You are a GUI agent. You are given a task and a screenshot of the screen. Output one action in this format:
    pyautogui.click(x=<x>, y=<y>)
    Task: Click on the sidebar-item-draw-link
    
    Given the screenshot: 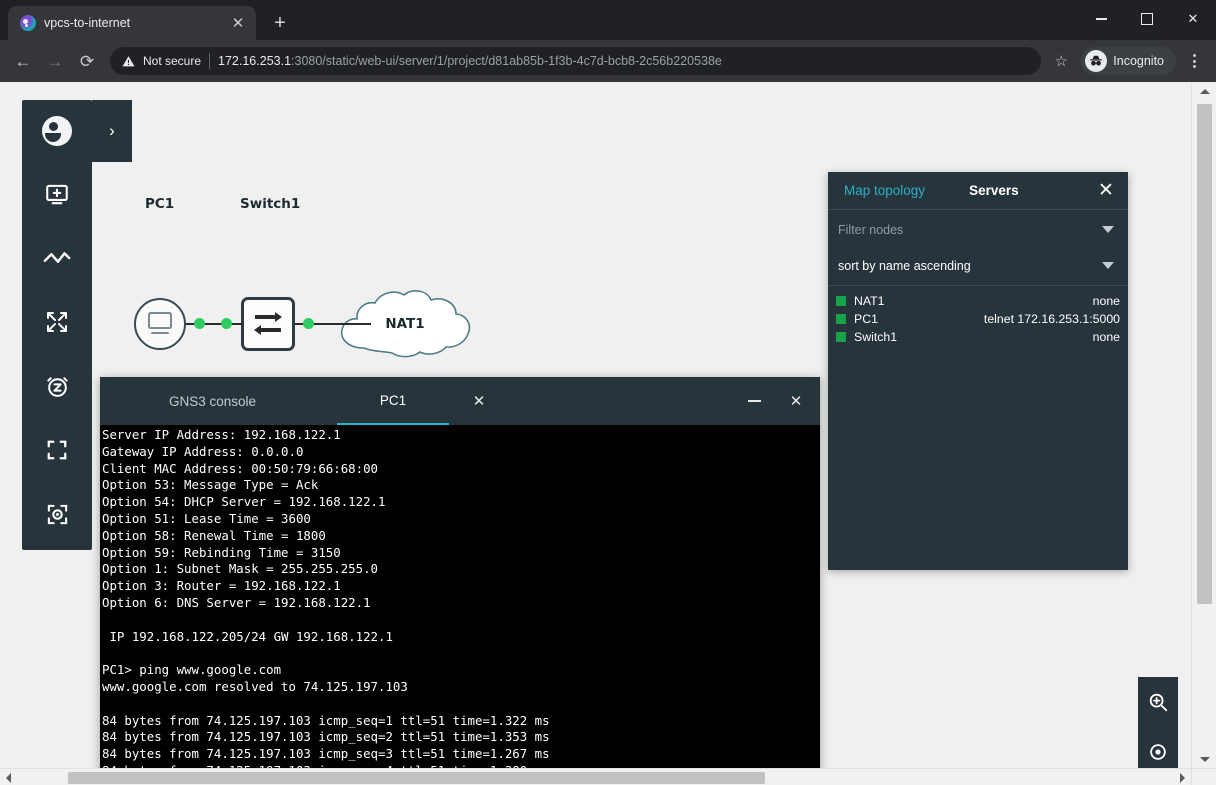 What is the action you would take?
    pyautogui.click(x=57, y=258)
    